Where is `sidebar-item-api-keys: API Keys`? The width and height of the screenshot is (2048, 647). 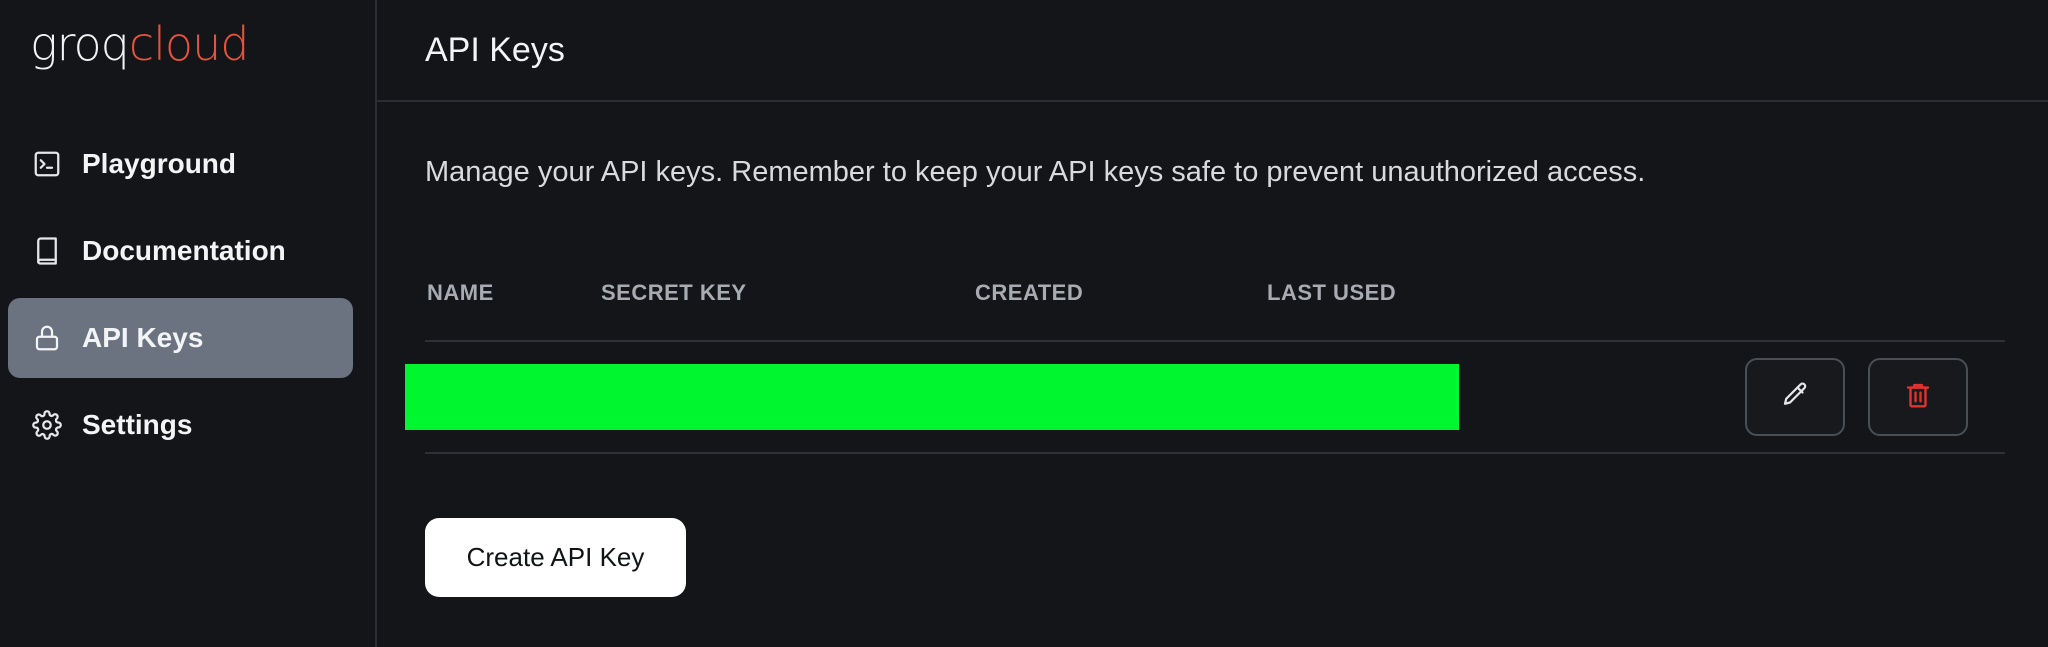 sidebar-item-api-keys: API Keys is located at coordinates (180, 338).